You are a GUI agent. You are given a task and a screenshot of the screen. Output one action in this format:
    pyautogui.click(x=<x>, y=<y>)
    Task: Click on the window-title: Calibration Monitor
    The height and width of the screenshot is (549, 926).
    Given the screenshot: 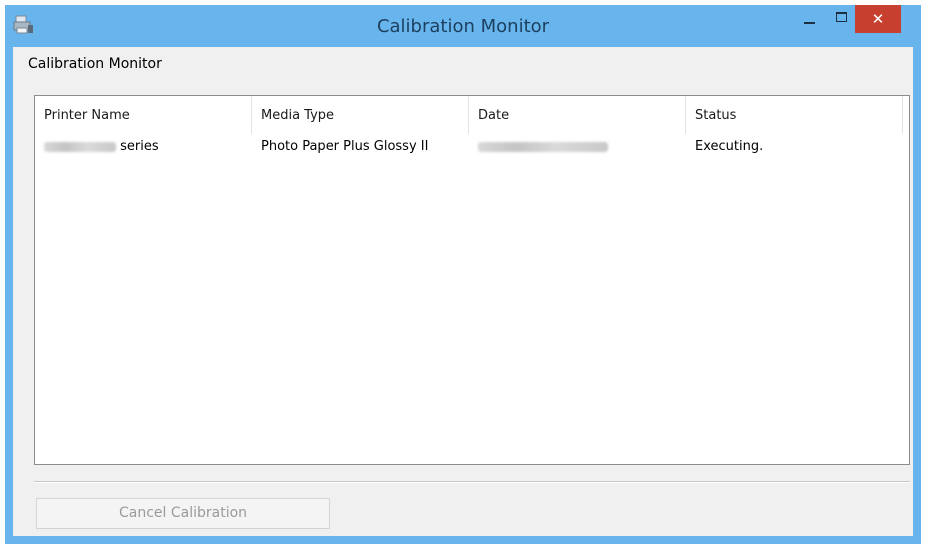 What is the action you would take?
    pyautogui.click(x=463, y=26)
    